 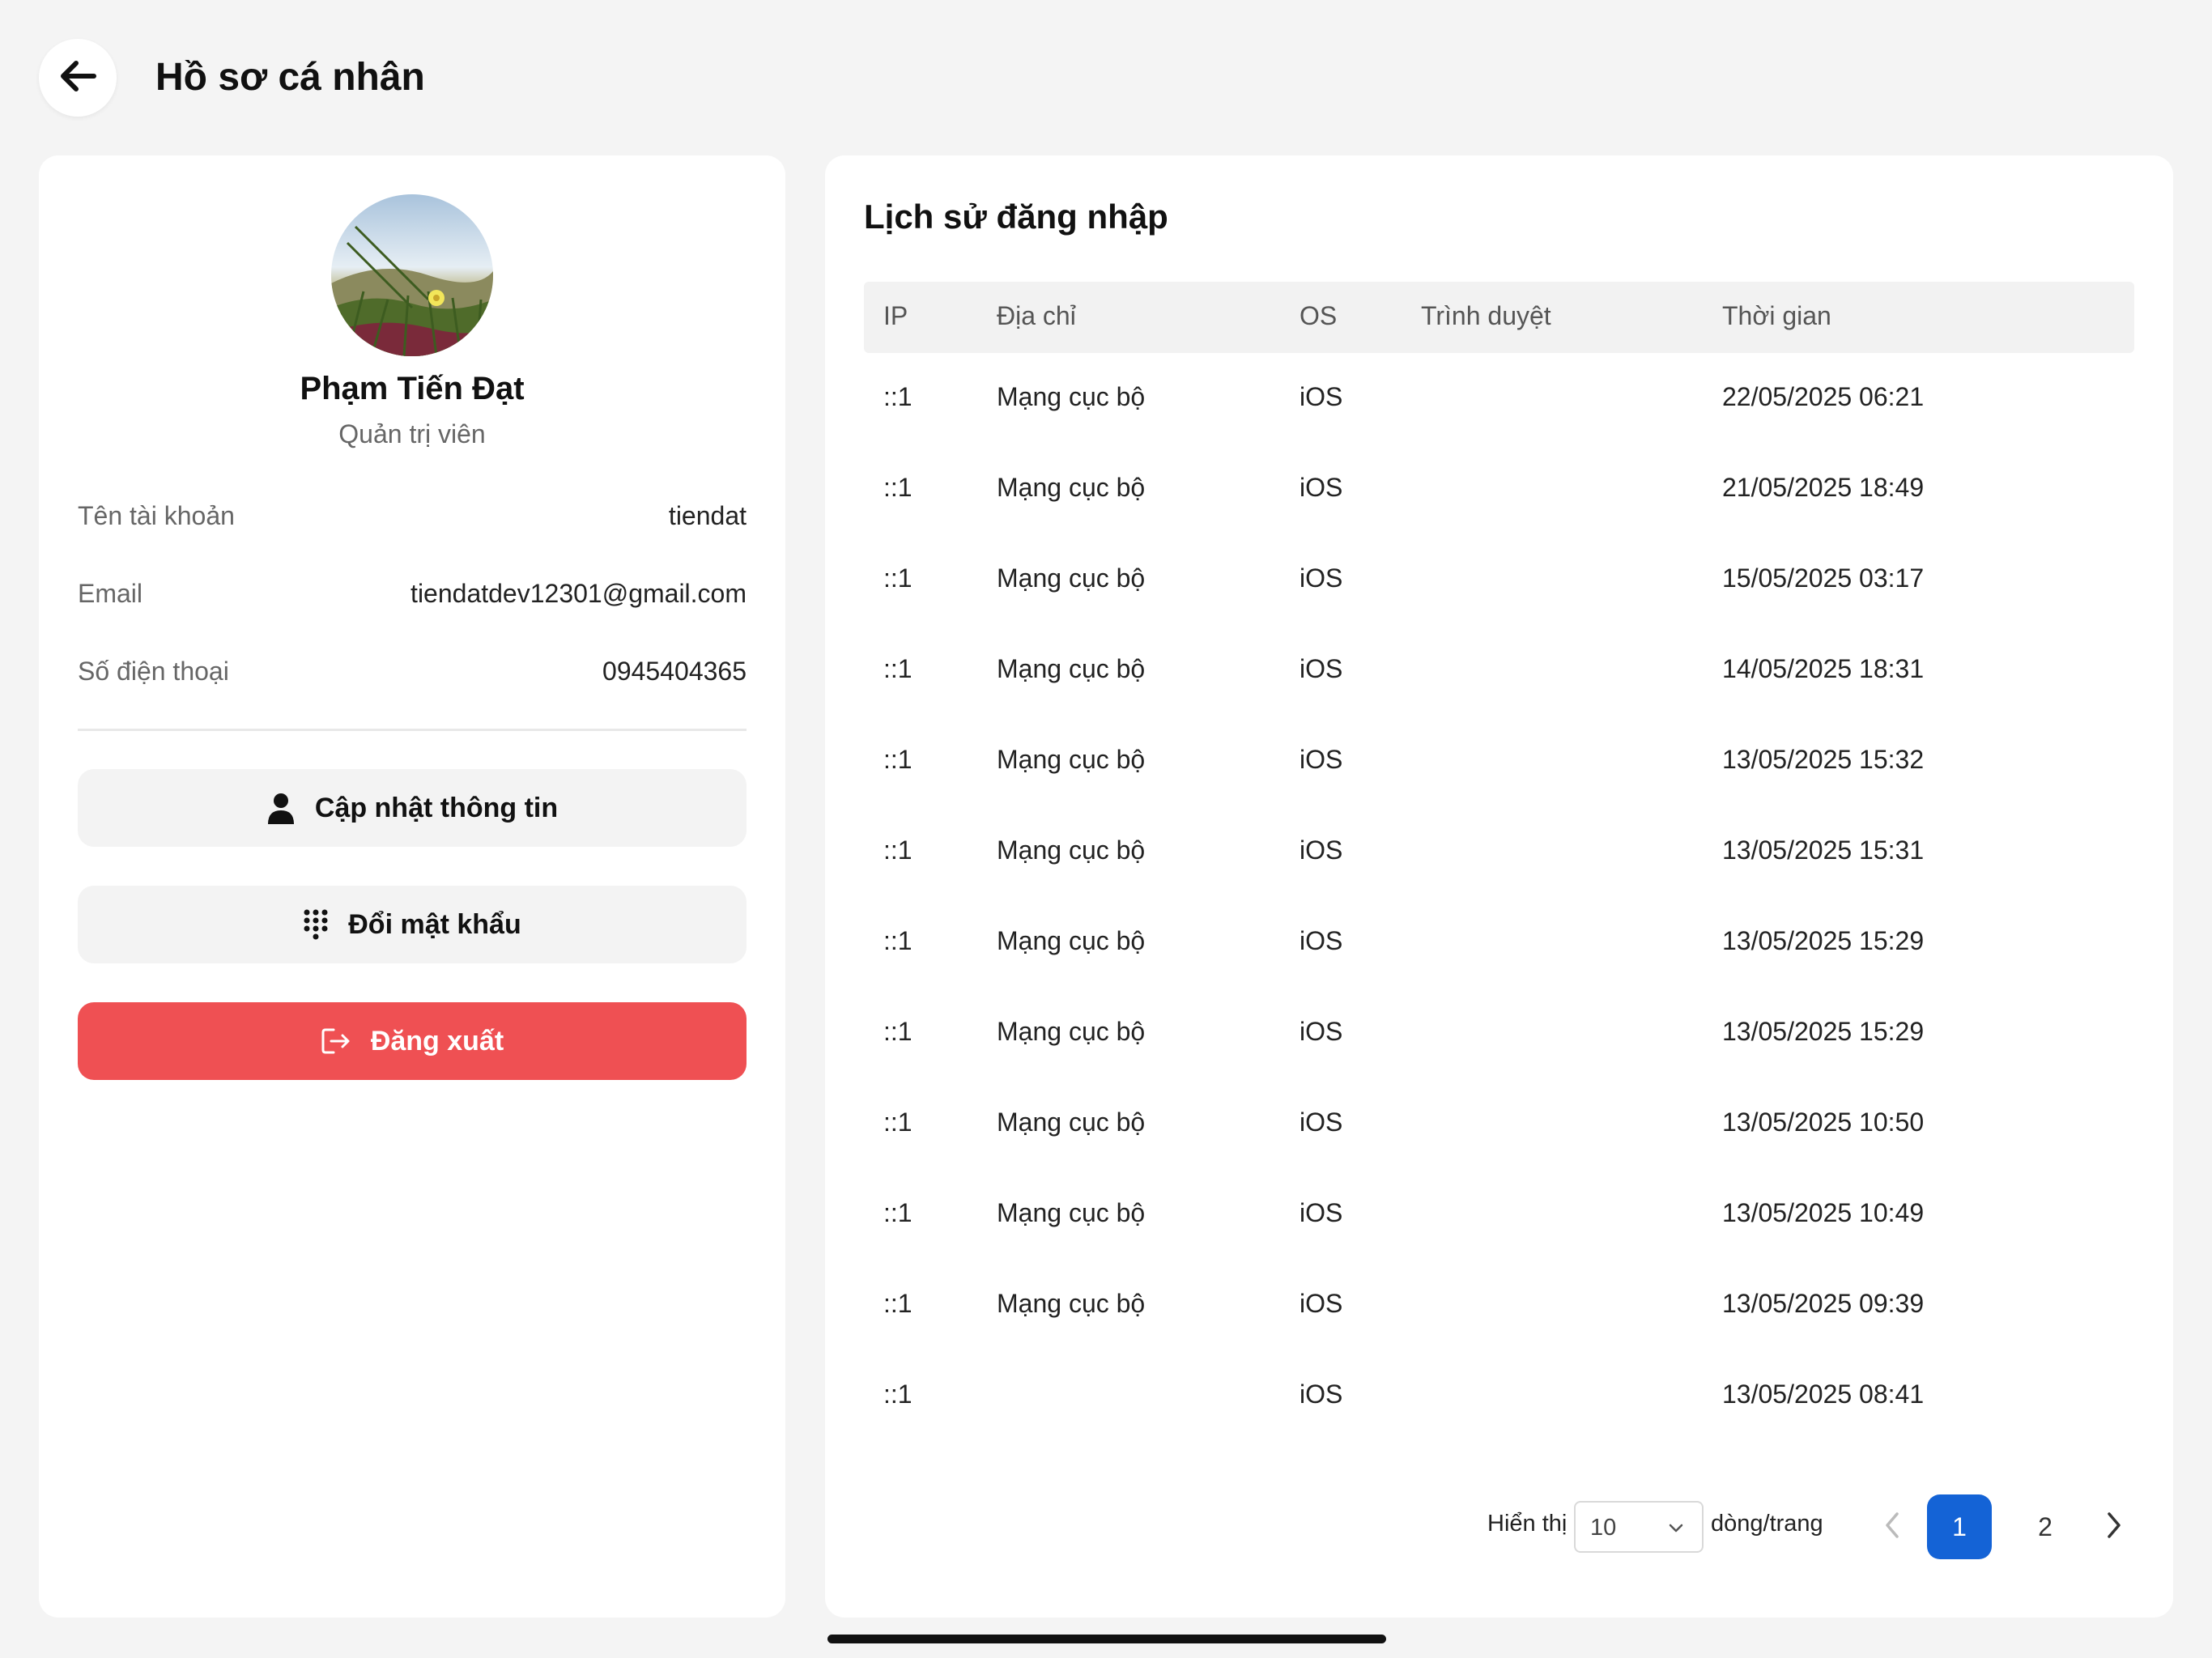 I want to click on profile-role: Quản trị viên, so click(x=412, y=434).